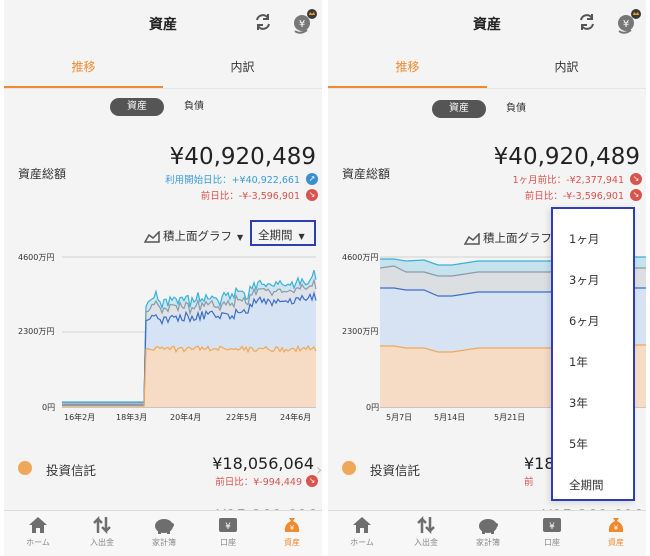  What do you see at coordinates (263, 463) in the screenshot?
I see `asset-amount: ¥18,056,064` at bounding box center [263, 463].